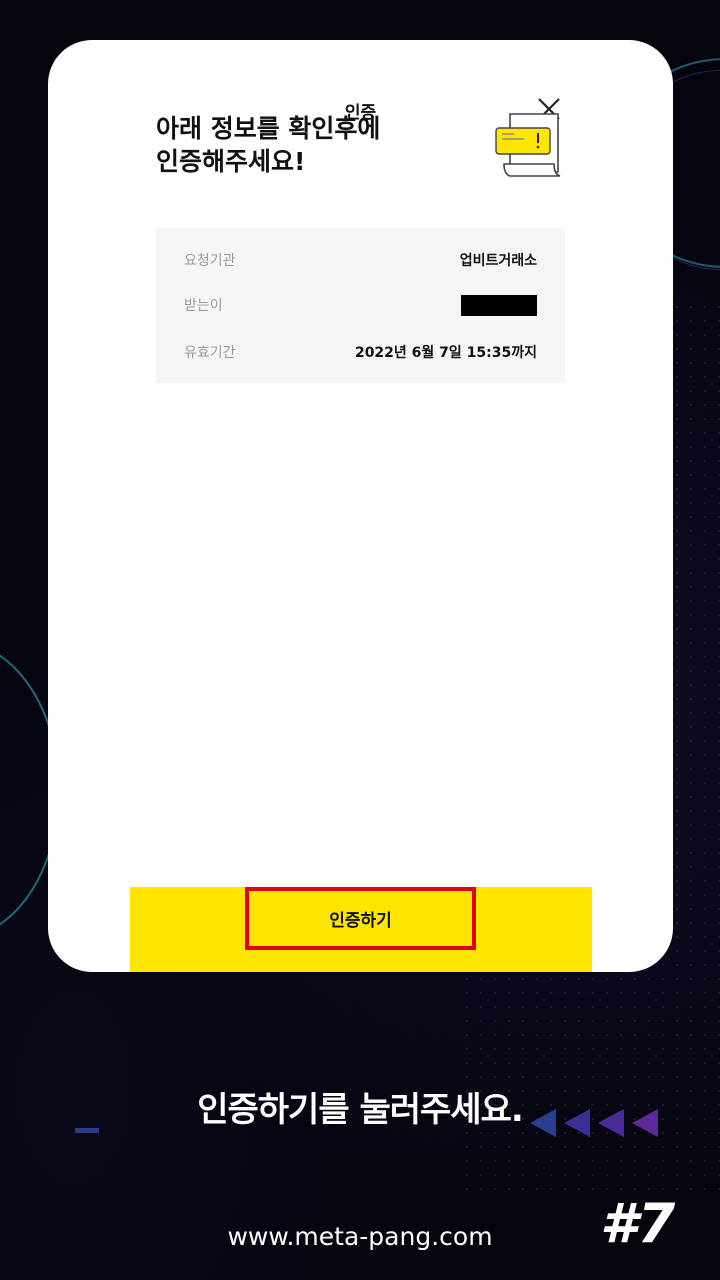  I want to click on info-row-requester: 요청기관 업비트거래소, so click(360, 260).